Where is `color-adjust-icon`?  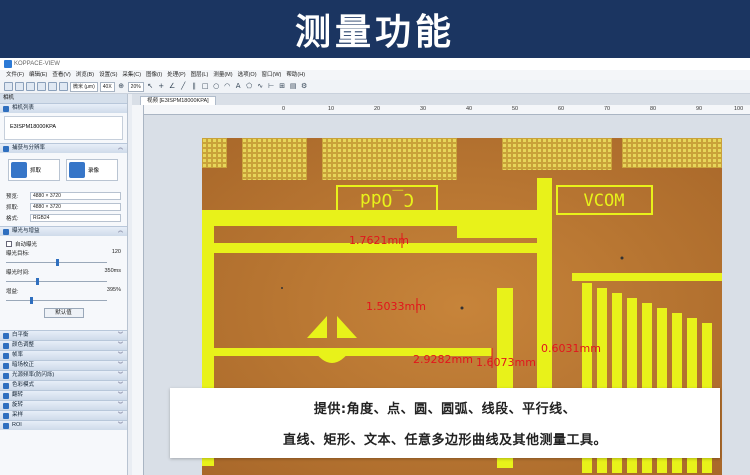 color-adjust-icon is located at coordinates (6, 346).